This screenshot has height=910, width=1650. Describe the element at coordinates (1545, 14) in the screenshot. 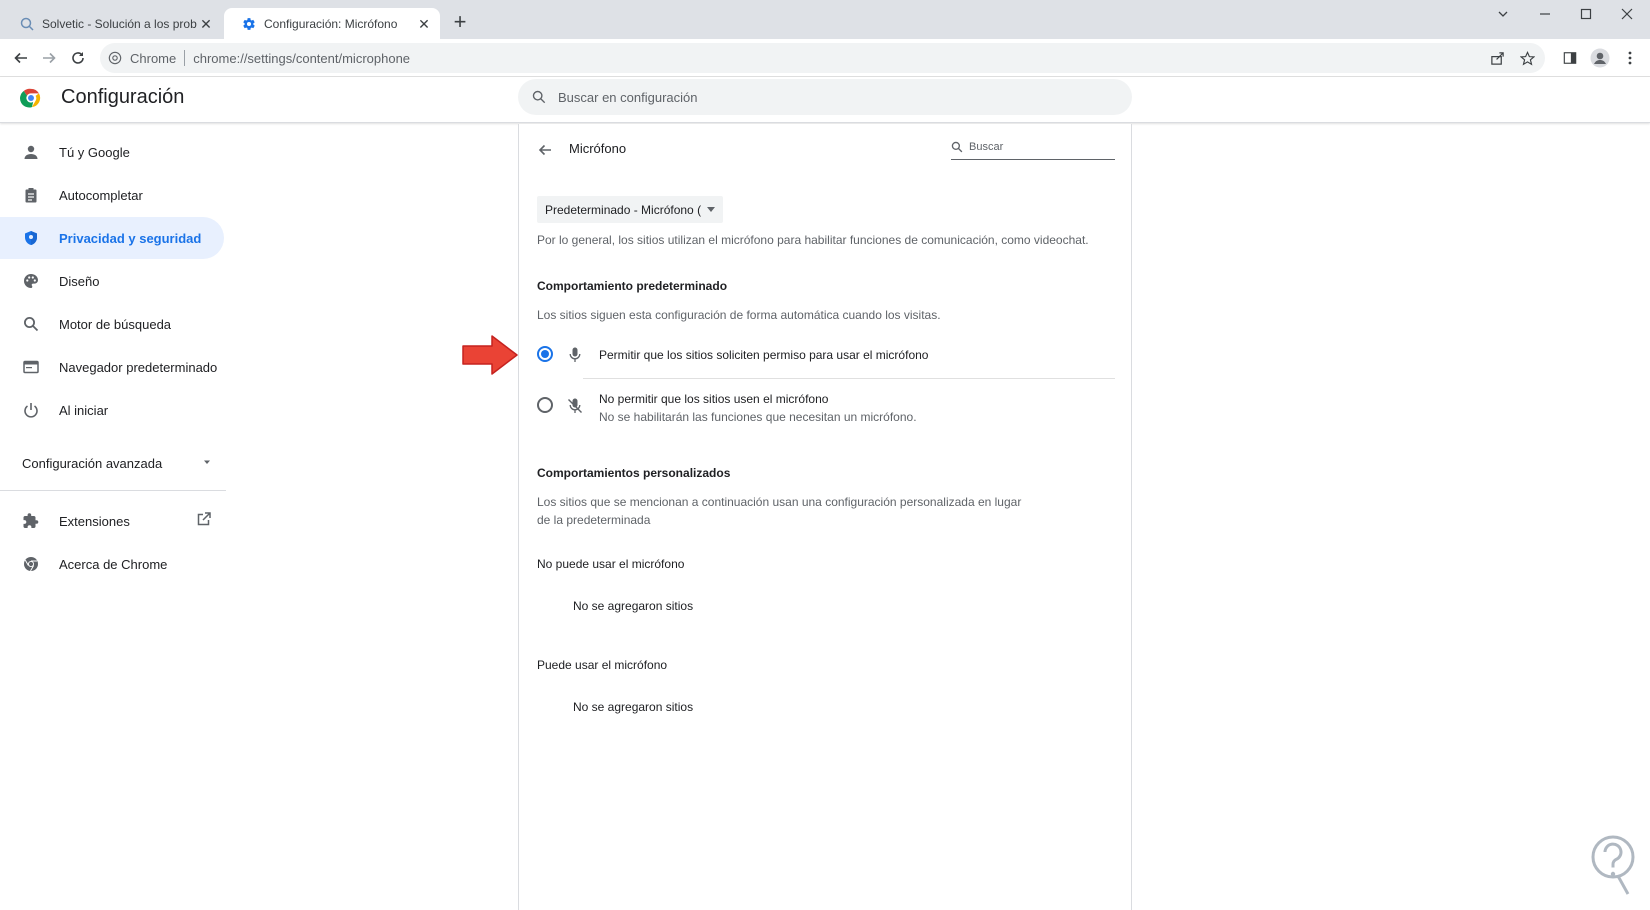

I see `minimize-icon` at that location.